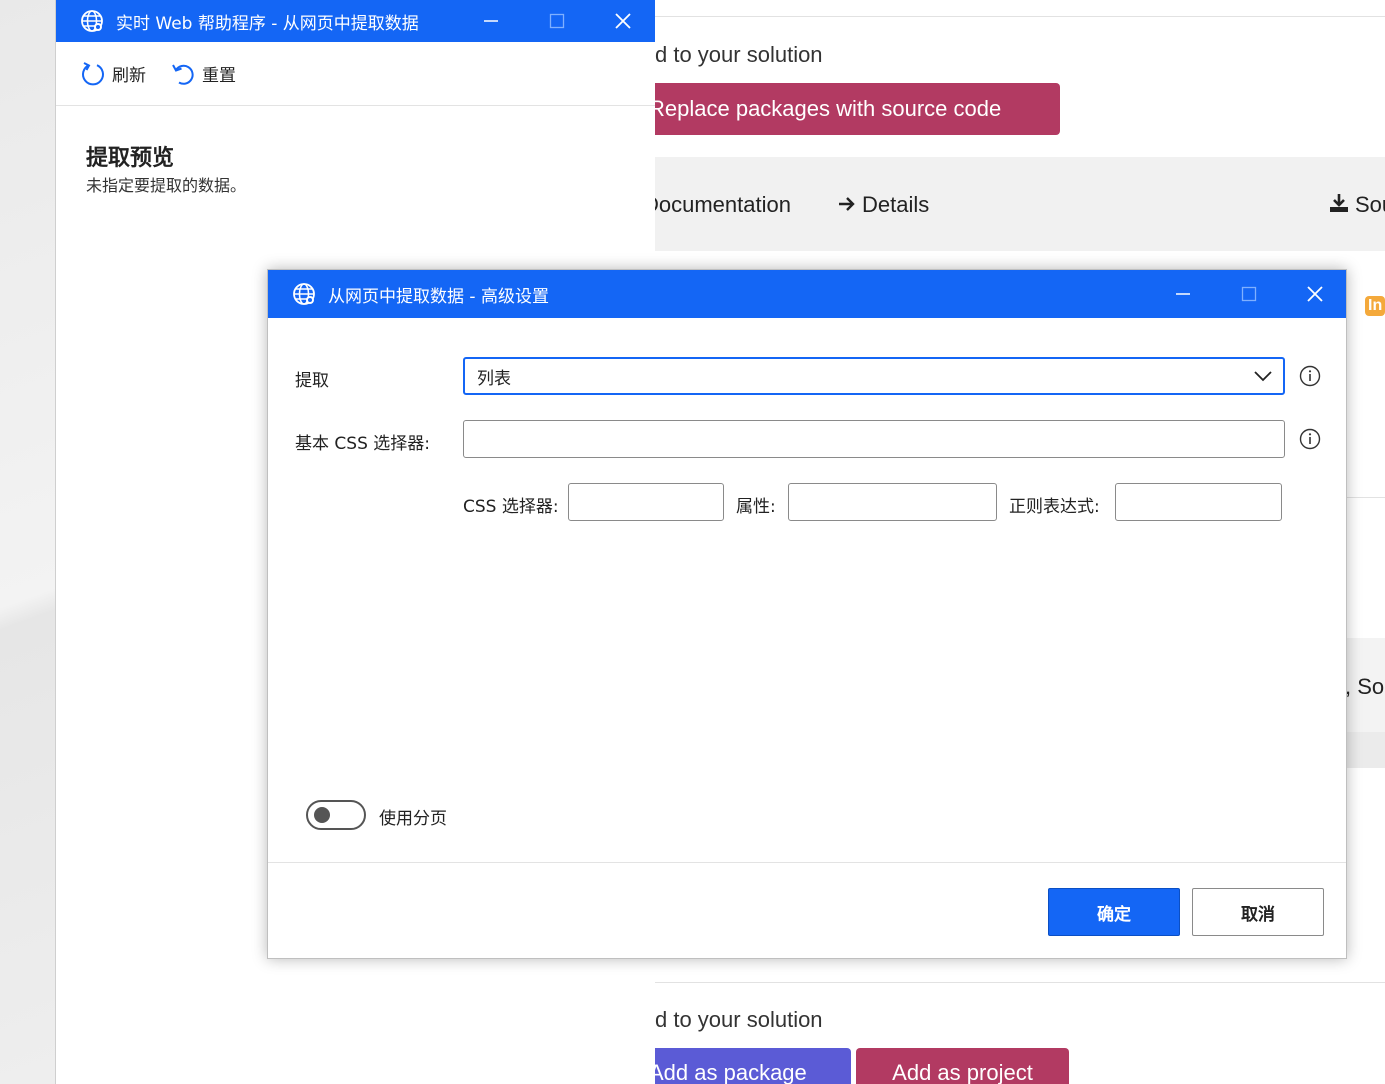 The width and height of the screenshot is (1385, 1084). What do you see at coordinates (1258, 912) in the screenshot?
I see `cancel-button: 取消` at bounding box center [1258, 912].